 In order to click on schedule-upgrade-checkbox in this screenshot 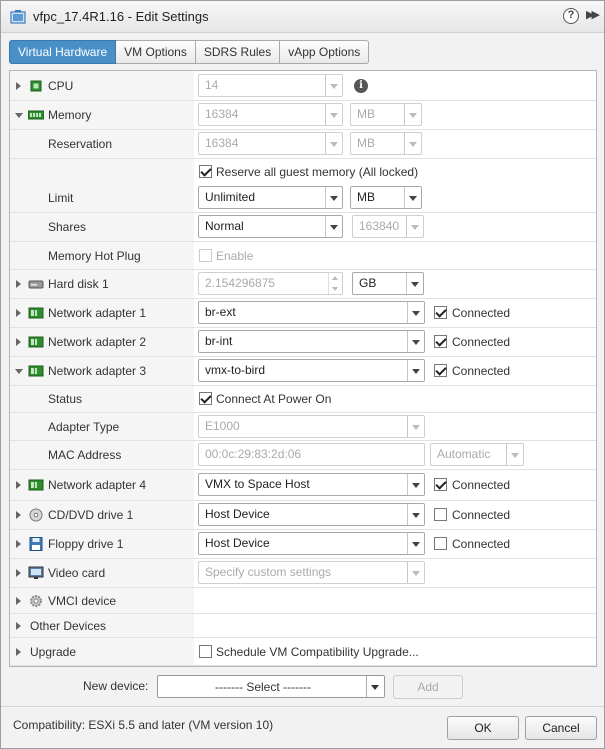, I will do `click(205, 651)`.